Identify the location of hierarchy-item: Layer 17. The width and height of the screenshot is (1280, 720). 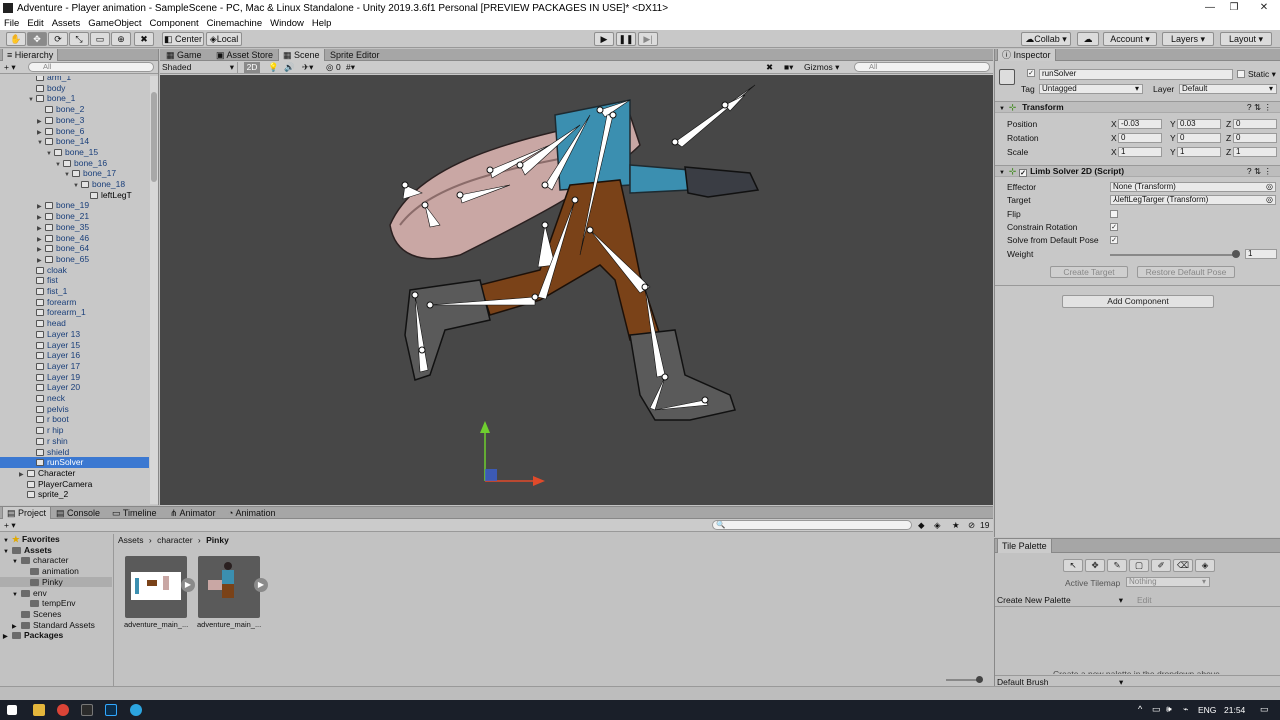
(74, 366).